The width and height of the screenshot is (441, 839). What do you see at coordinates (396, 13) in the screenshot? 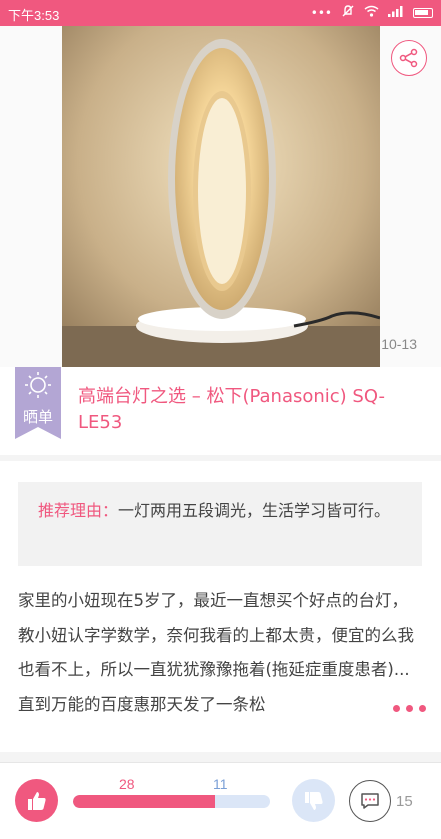
I see `signal-icon` at bounding box center [396, 13].